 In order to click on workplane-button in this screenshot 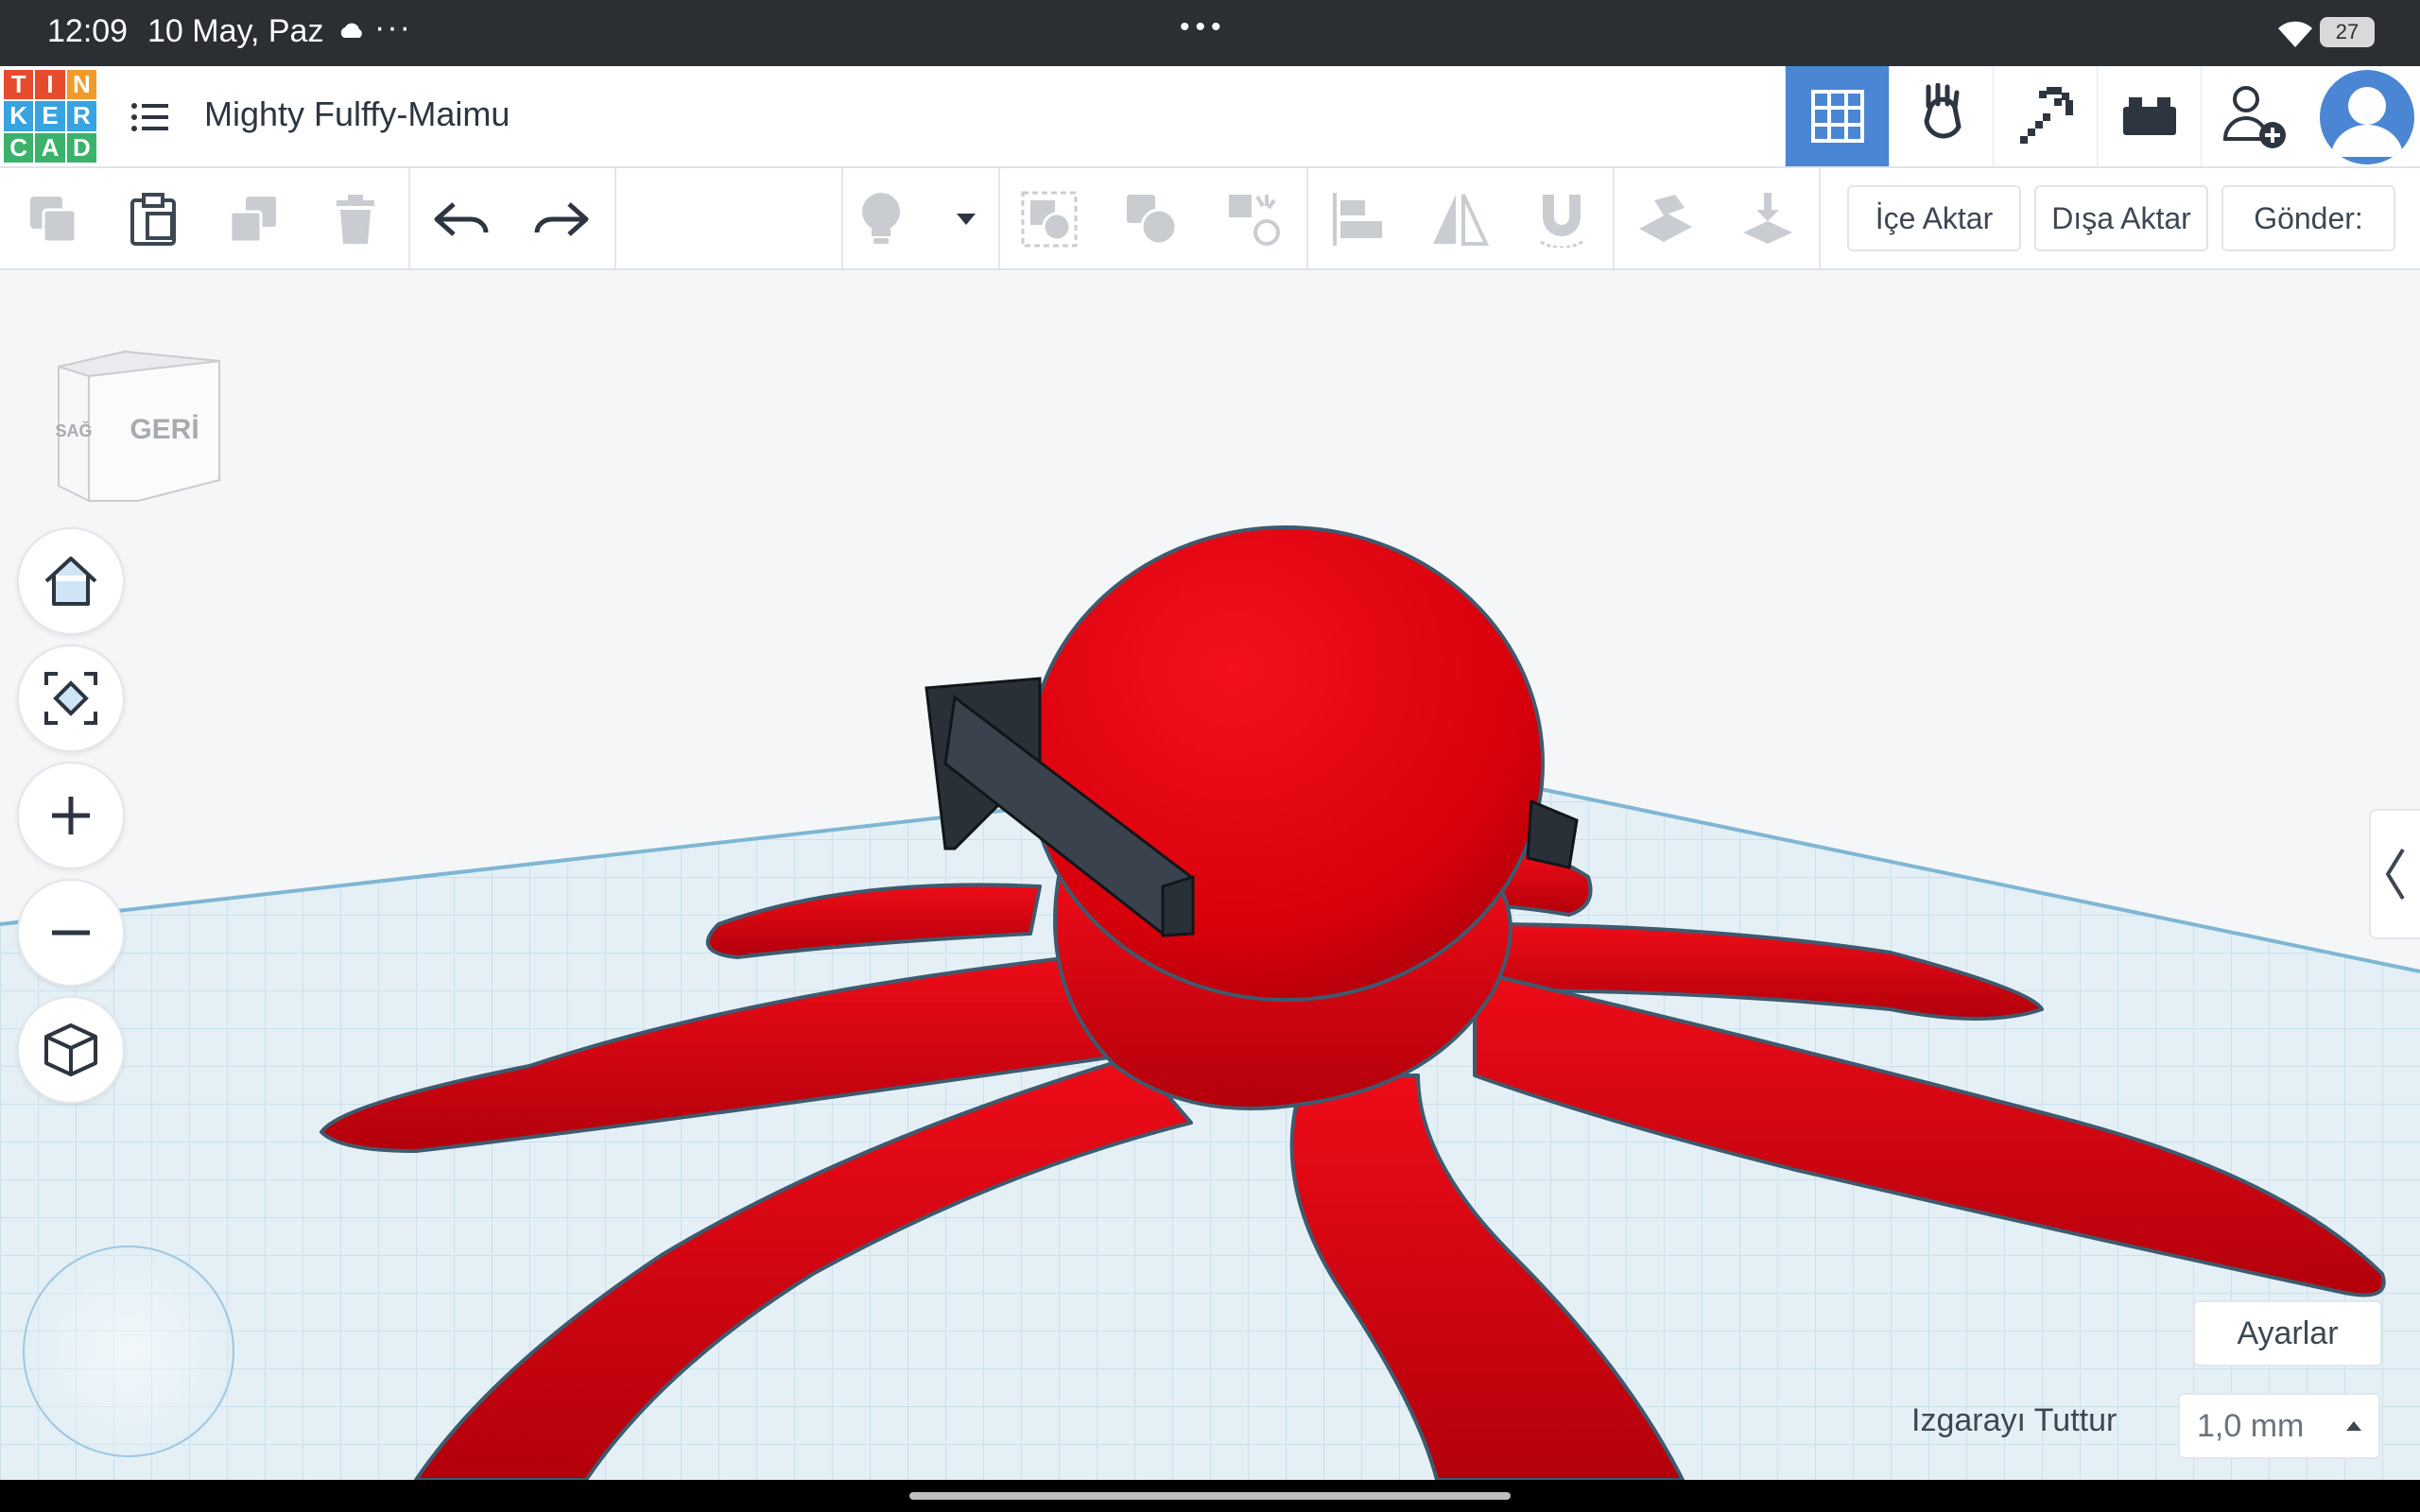, I will do `click(1665, 219)`.